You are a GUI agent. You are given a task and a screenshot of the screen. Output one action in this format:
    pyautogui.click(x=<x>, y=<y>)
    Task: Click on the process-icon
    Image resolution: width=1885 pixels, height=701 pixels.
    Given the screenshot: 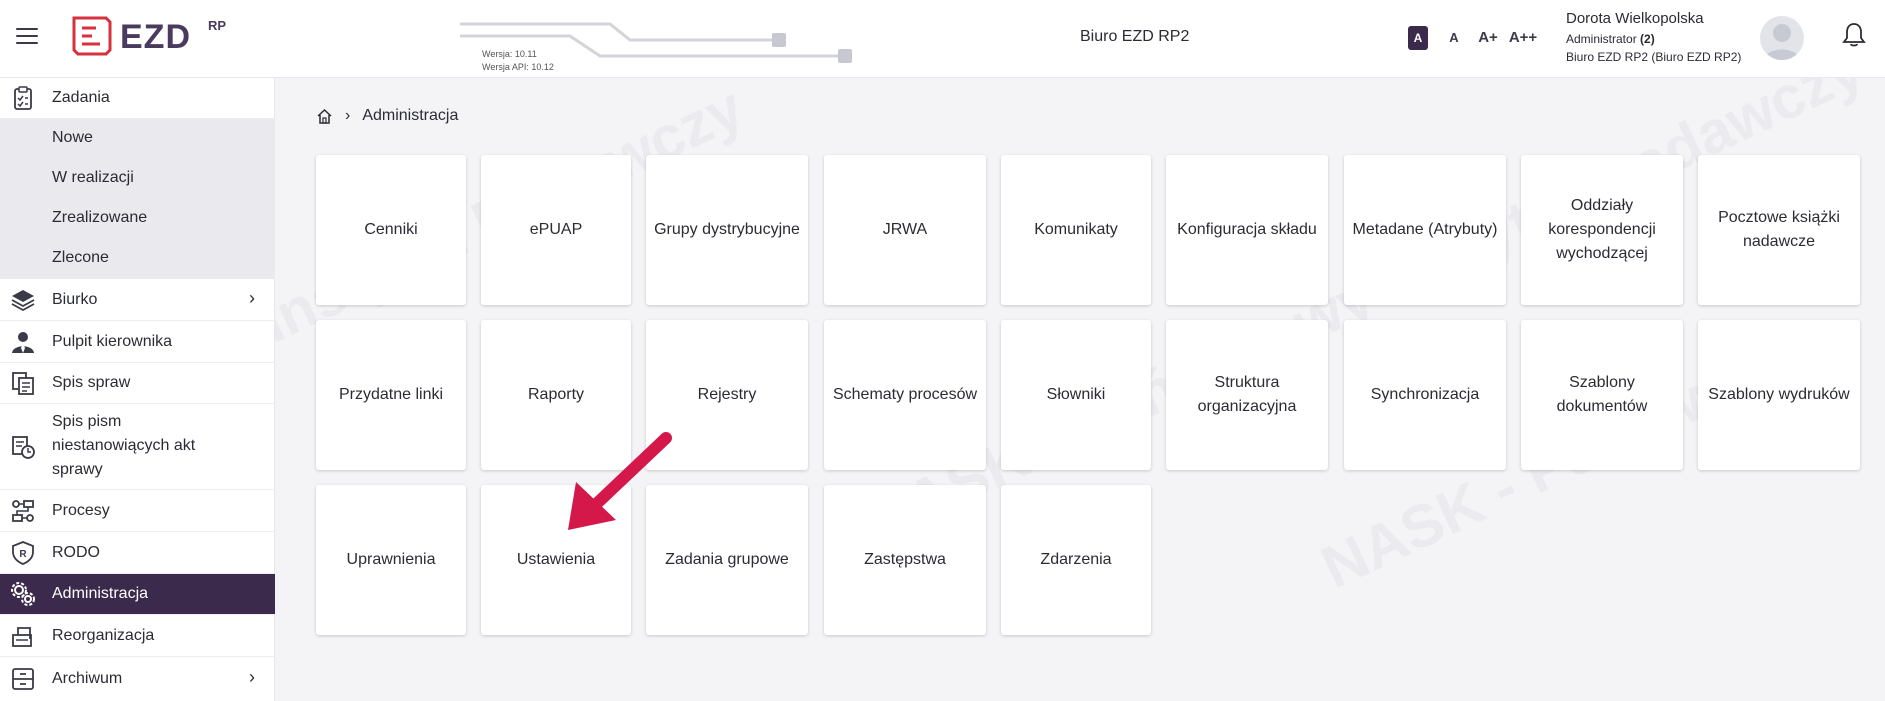 What is the action you would take?
    pyautogui.click(x=23, y=511)
    